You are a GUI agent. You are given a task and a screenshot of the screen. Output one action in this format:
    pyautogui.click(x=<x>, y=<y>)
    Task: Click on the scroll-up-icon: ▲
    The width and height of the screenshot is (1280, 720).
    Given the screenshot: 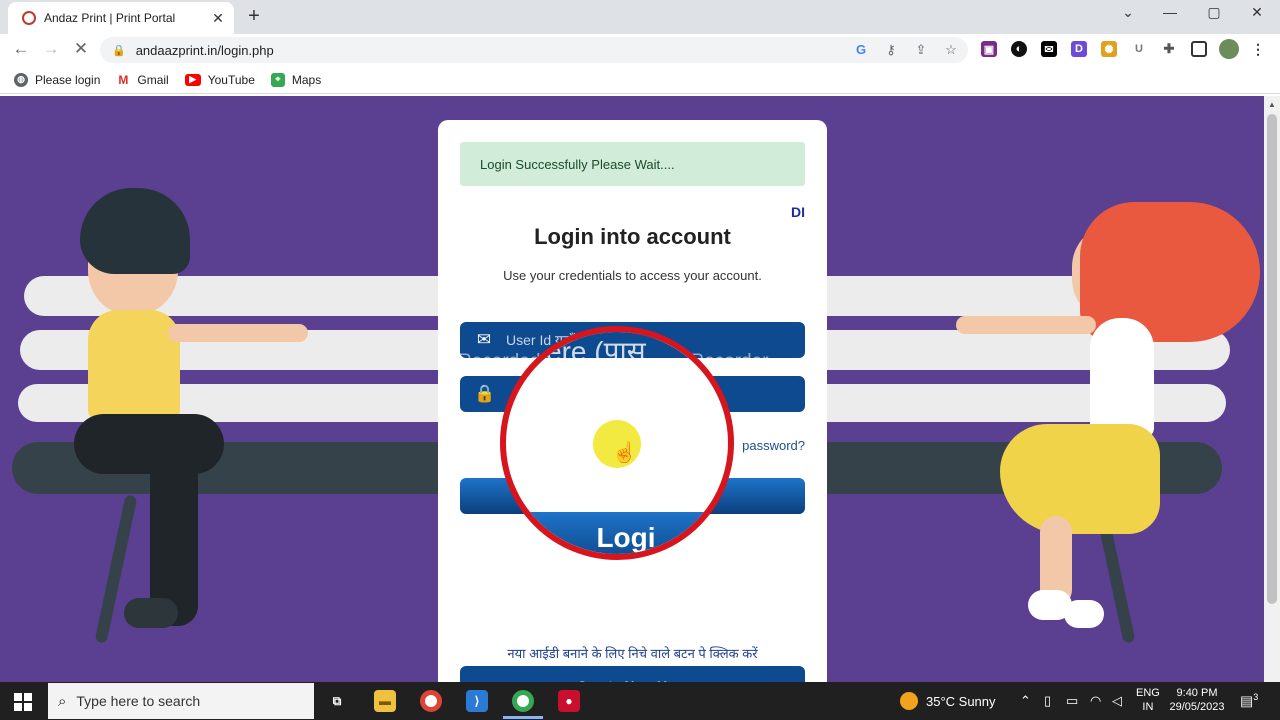 What is the action you would take?
    pyautogui.click(x=1272, y=104)
    